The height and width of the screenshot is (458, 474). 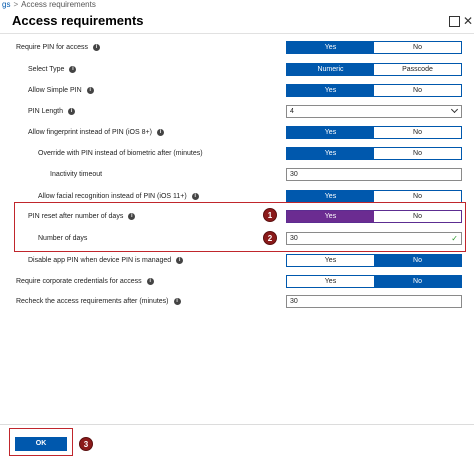 I want to click on allow-simple-pin-toggle: Yes No, so click(x=374, y=90).